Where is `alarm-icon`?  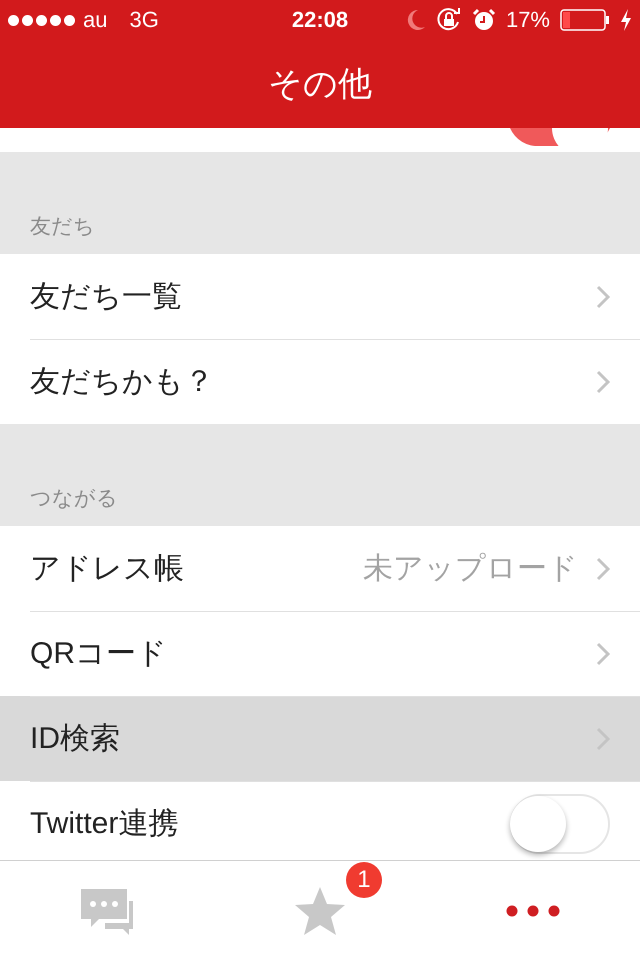
alarm-icon is located at coordinates (484, 20).